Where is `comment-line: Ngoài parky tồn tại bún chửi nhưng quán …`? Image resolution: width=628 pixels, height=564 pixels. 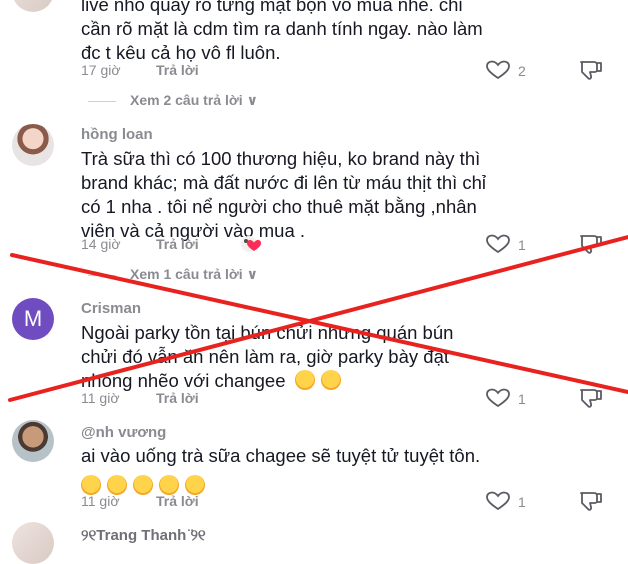 comment-line: Ngoài parky tồn tại bún chửi nhưng quán … is located at coordinates (267, 332).